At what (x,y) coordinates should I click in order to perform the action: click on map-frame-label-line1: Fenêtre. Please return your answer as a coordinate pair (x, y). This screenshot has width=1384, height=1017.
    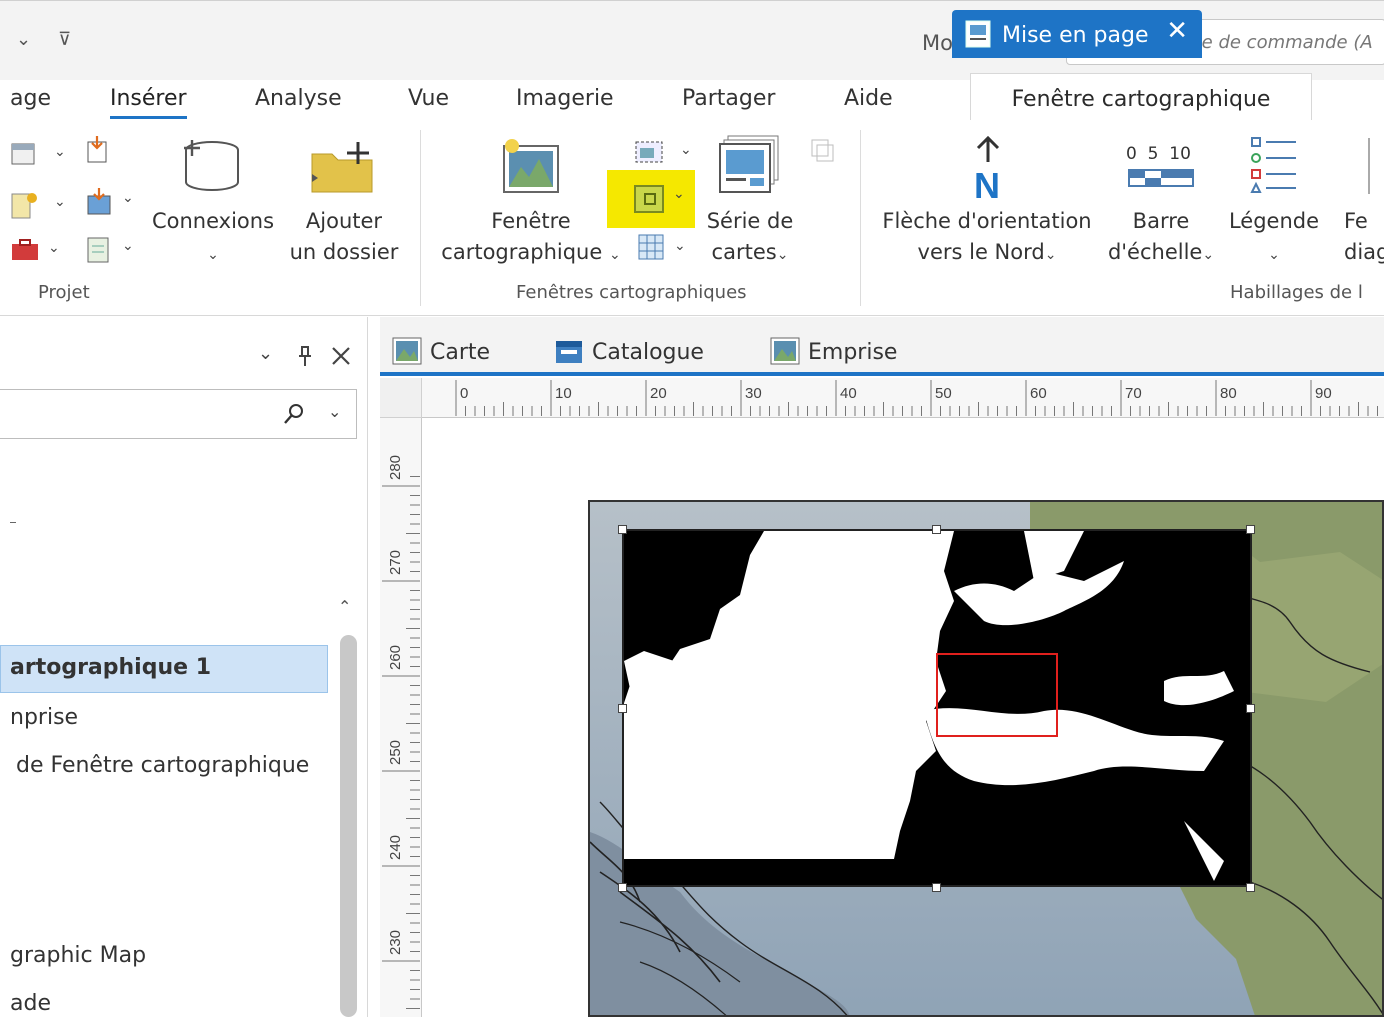
    Looking at the image, I should click on (531, 221).